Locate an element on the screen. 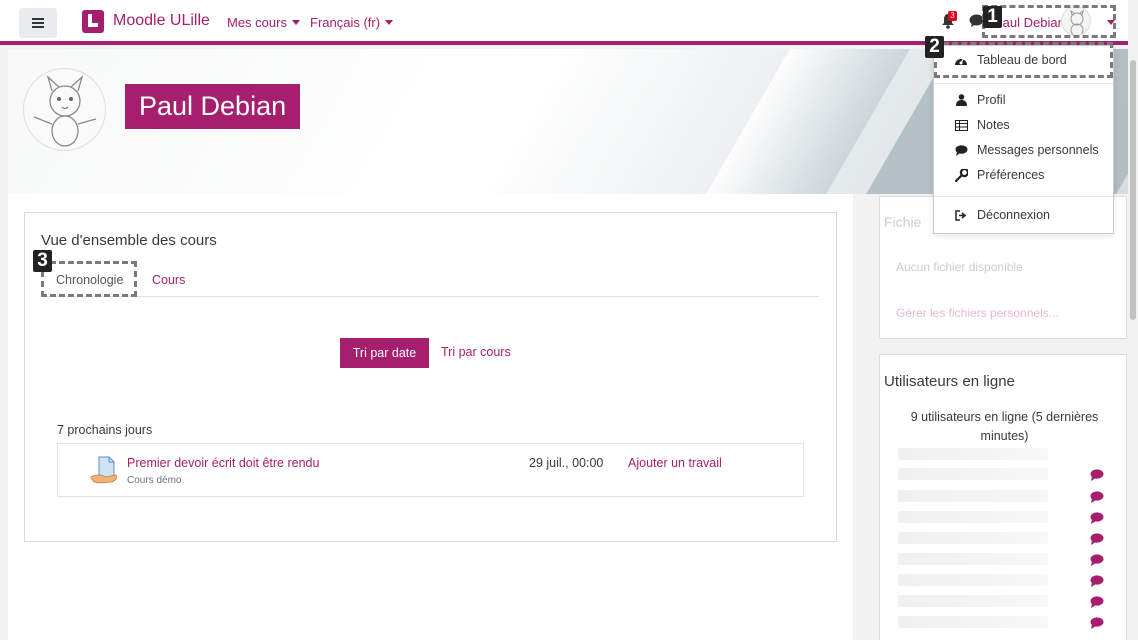  menu-item-label: Profil is located at coordinates (991, 100).